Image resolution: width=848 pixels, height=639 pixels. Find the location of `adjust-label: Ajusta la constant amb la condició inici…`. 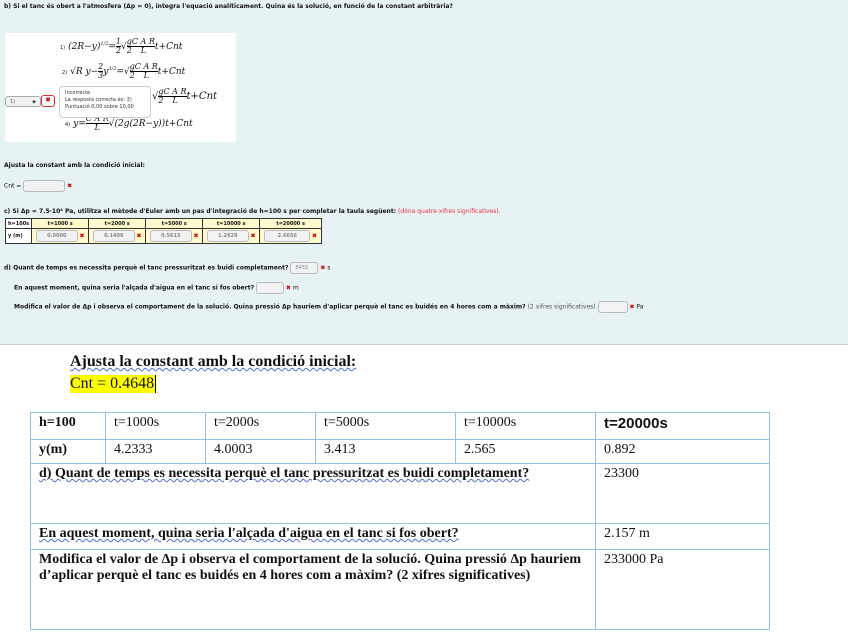

adjust-label: Ajusta la constant amb la condició inici… is located at coordinates (74, 165).